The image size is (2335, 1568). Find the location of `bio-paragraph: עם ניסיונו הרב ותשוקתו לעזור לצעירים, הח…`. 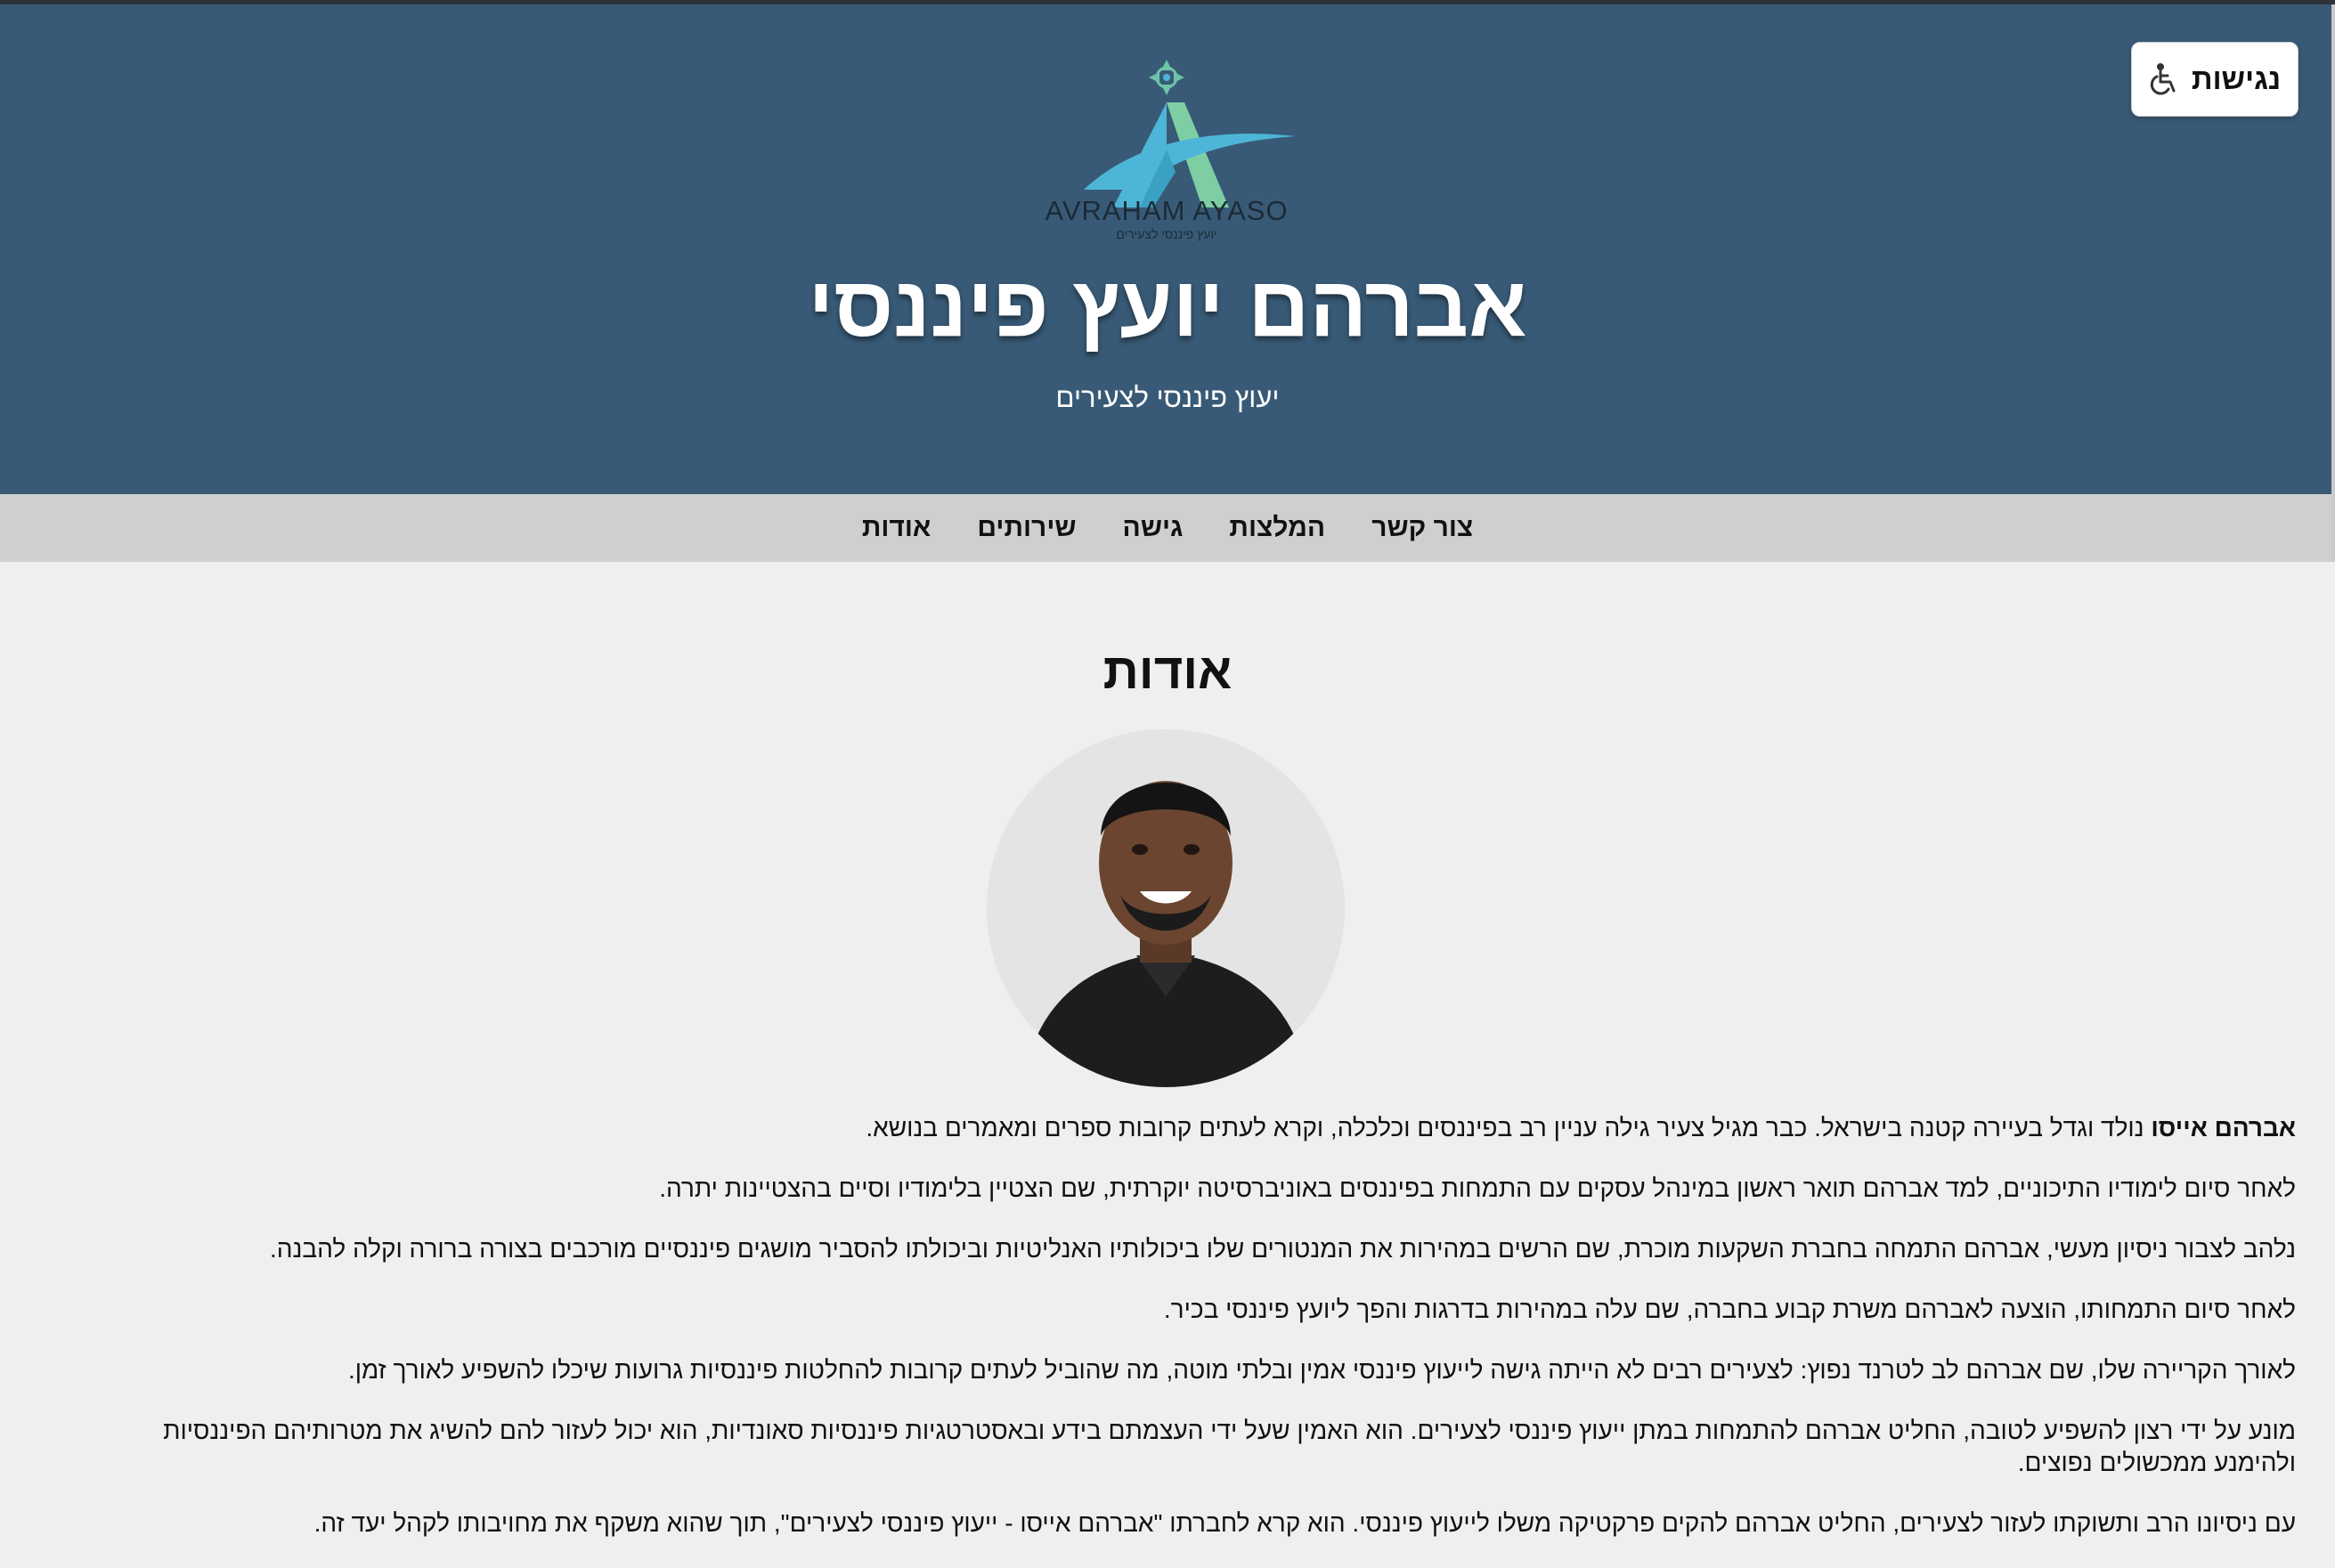

bio-paragraph: עם ניסיונו הרב ותשוקתו לעזור לצעירים, הח… is located at coordinates (1304, 1523).